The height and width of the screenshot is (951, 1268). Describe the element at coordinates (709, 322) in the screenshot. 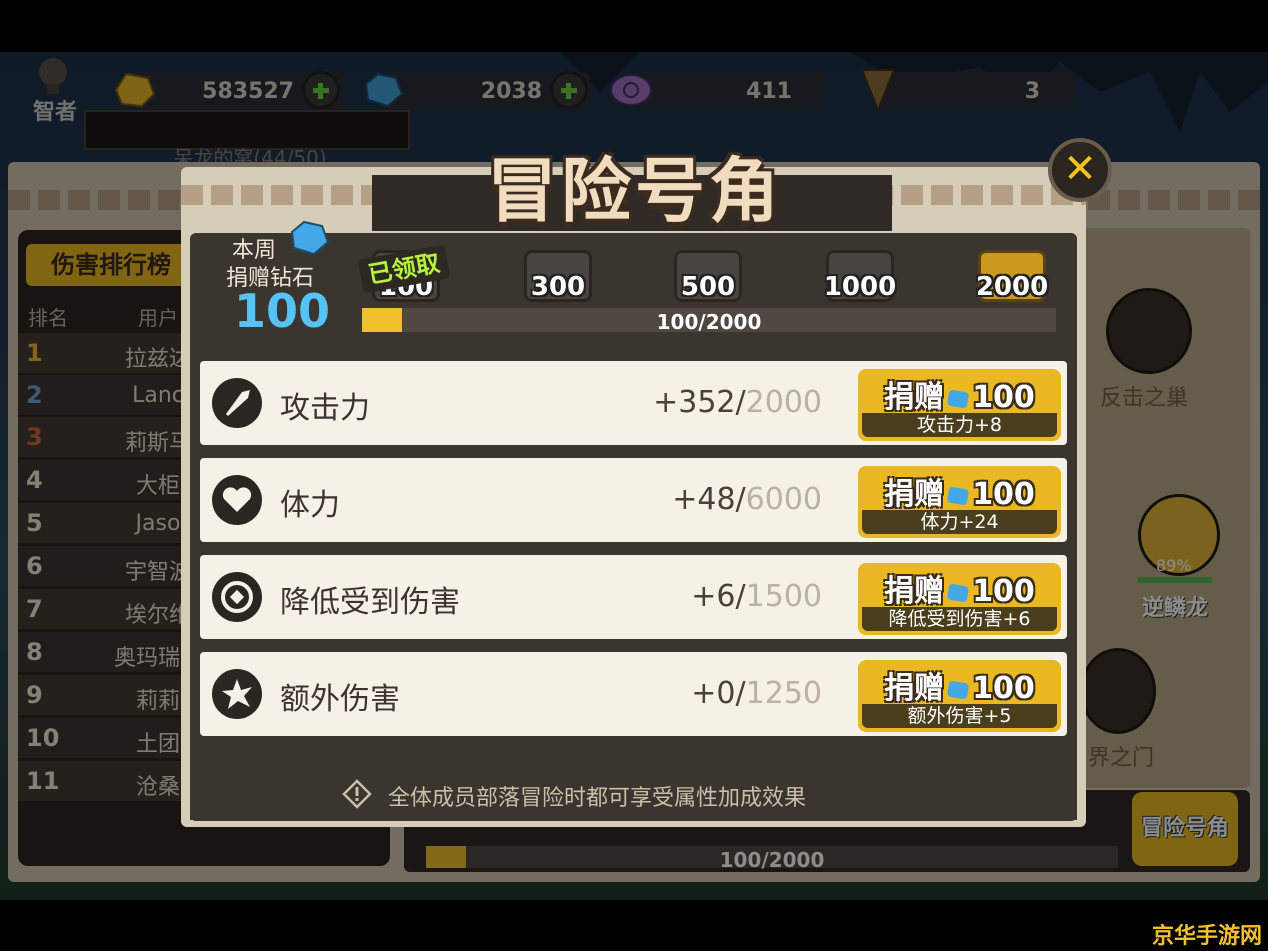

I see `donation-progress-text: 100/2000` at that location.